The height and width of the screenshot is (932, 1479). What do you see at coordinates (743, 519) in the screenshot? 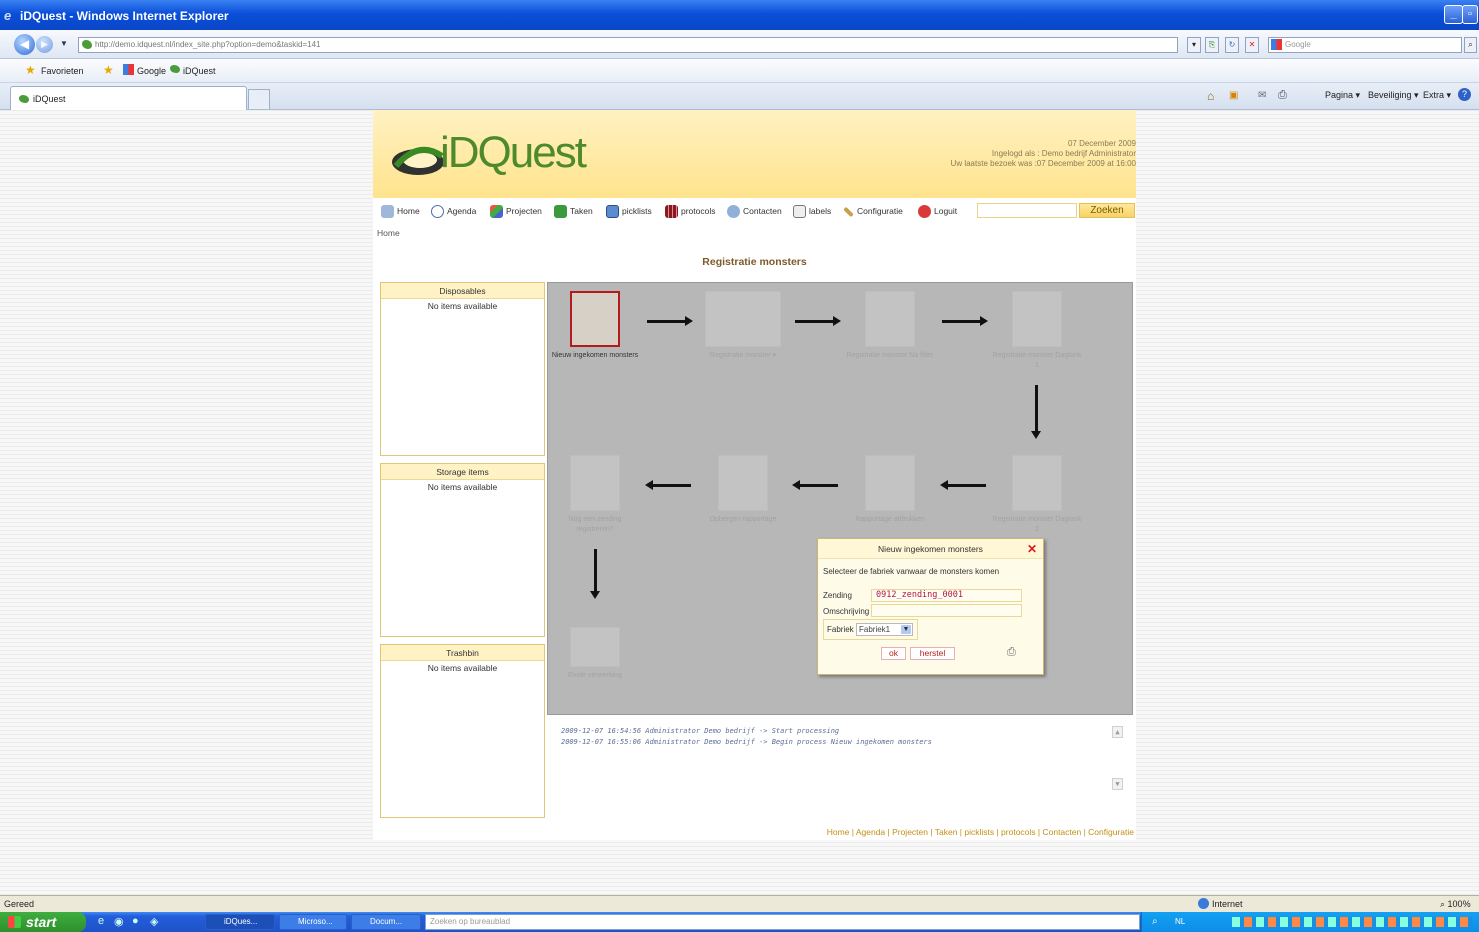
I see `step-label: Opbergen rapportage` at bounding box center [743, 519].